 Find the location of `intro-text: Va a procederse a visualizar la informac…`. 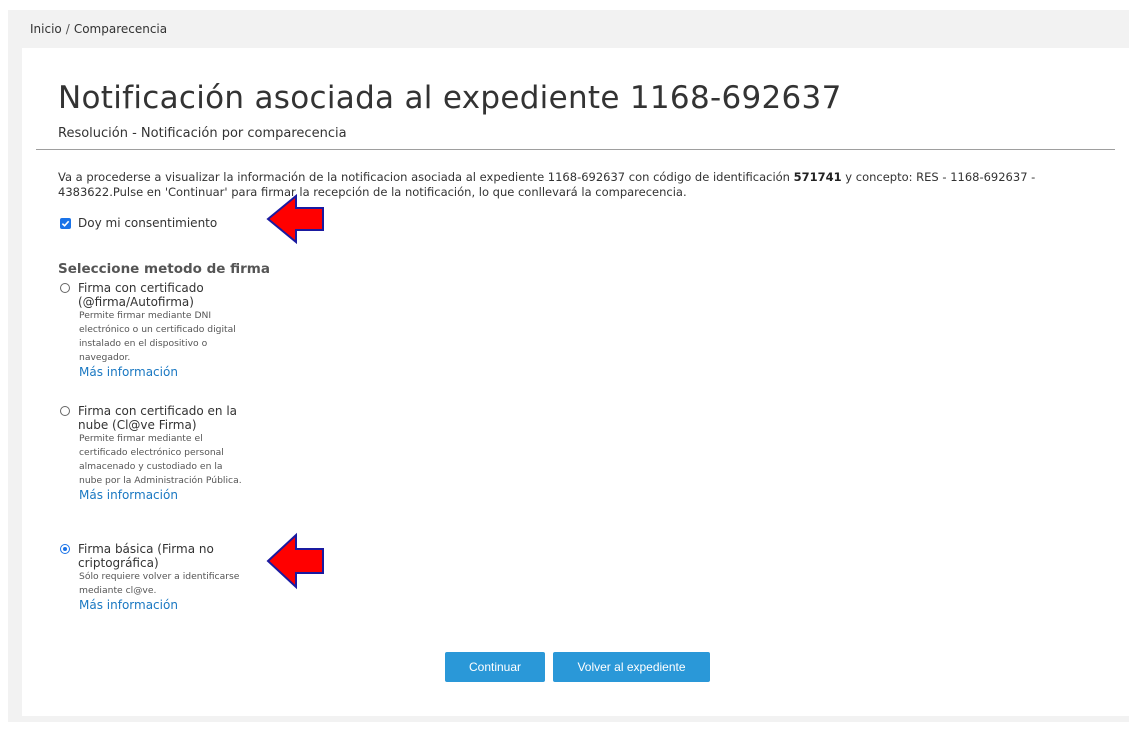

intro-text: Va a procederse a visualizar la informac… is located at coordinates (583, 185).